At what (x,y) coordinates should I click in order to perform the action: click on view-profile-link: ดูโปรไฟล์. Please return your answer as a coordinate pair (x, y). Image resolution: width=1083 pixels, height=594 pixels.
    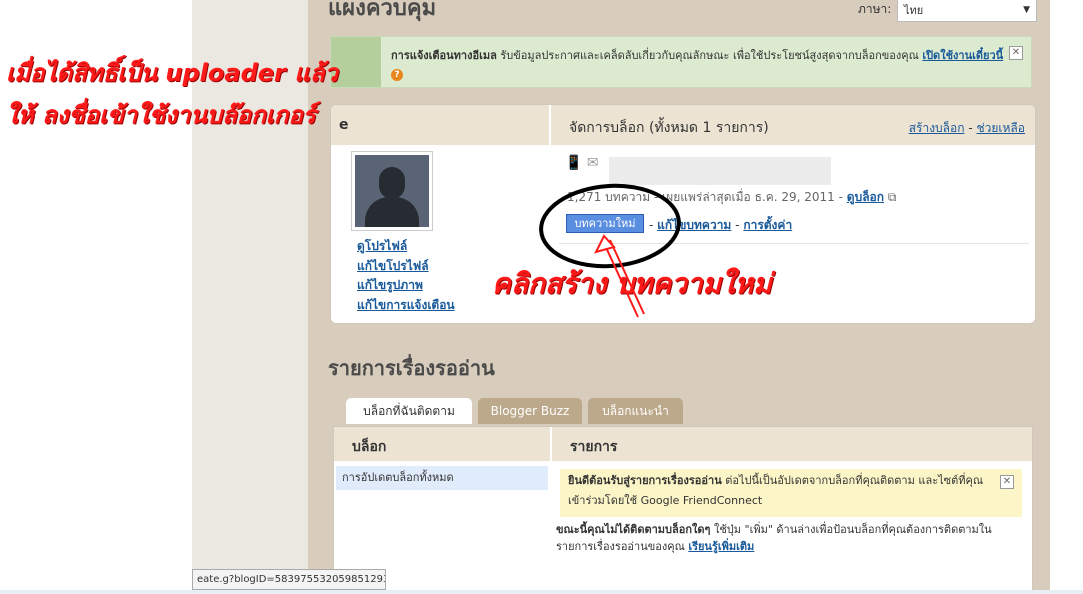
    Looking at the image, I should click on (406, 247).